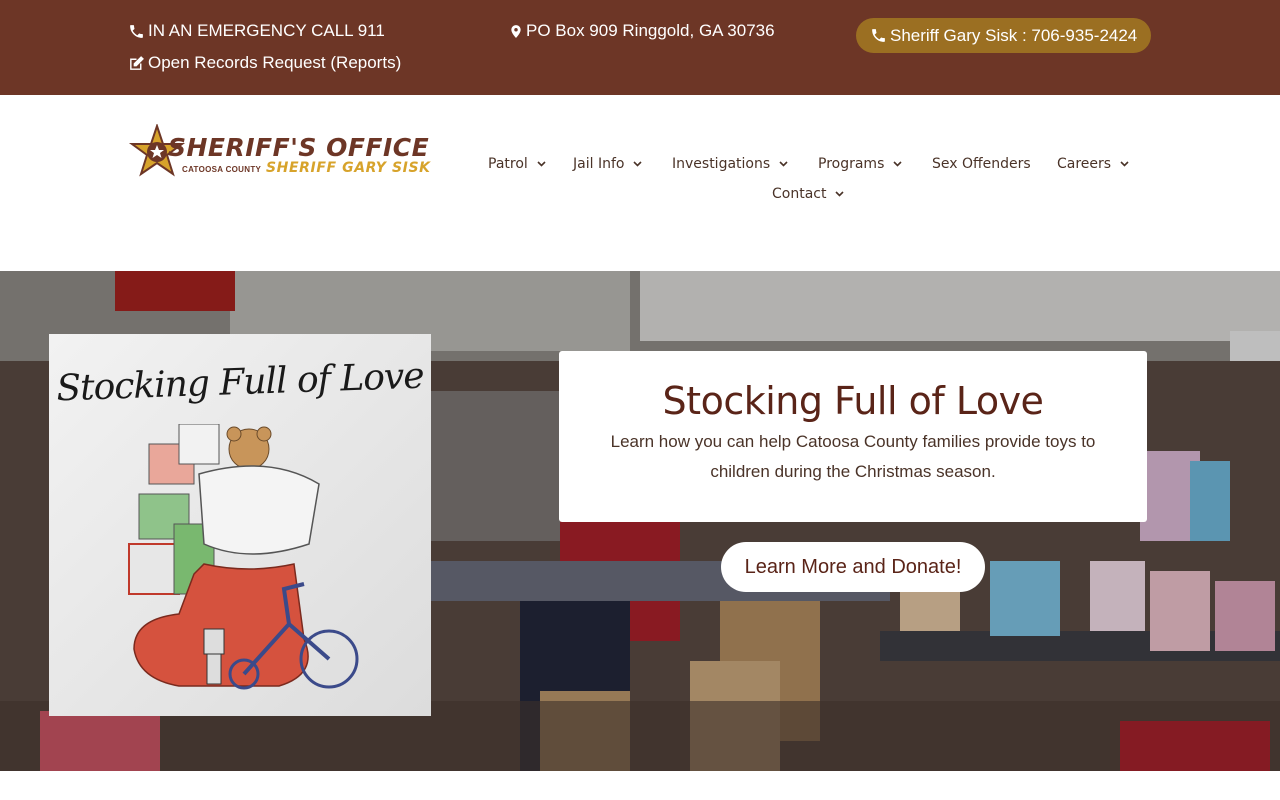 This screenshot has height=800, width=1280. I want to click on nav-item-patrol: Patrol, so click(517, 164).